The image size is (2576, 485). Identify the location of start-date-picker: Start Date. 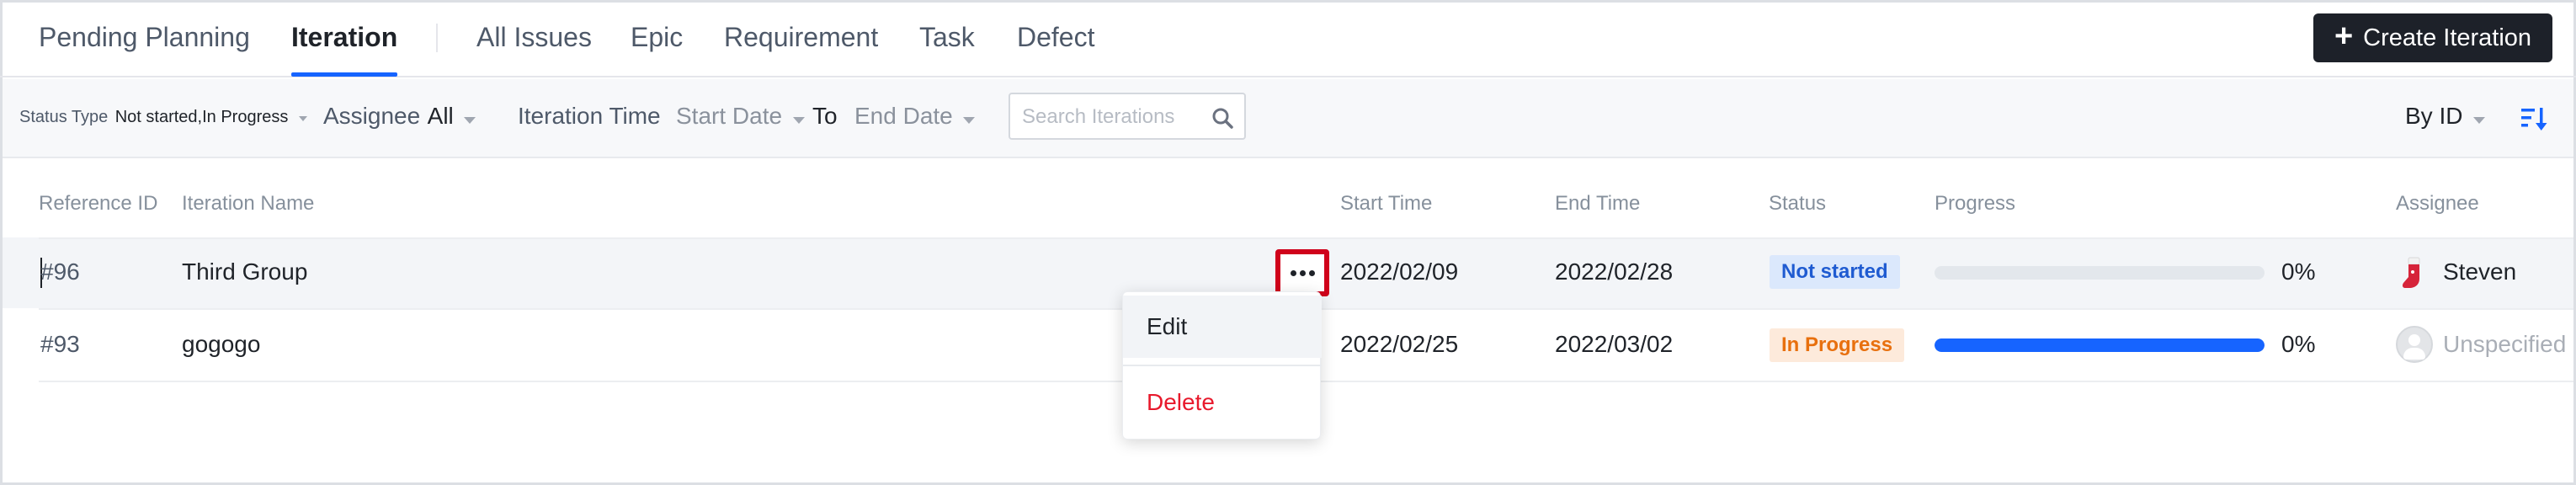
(741, 116).